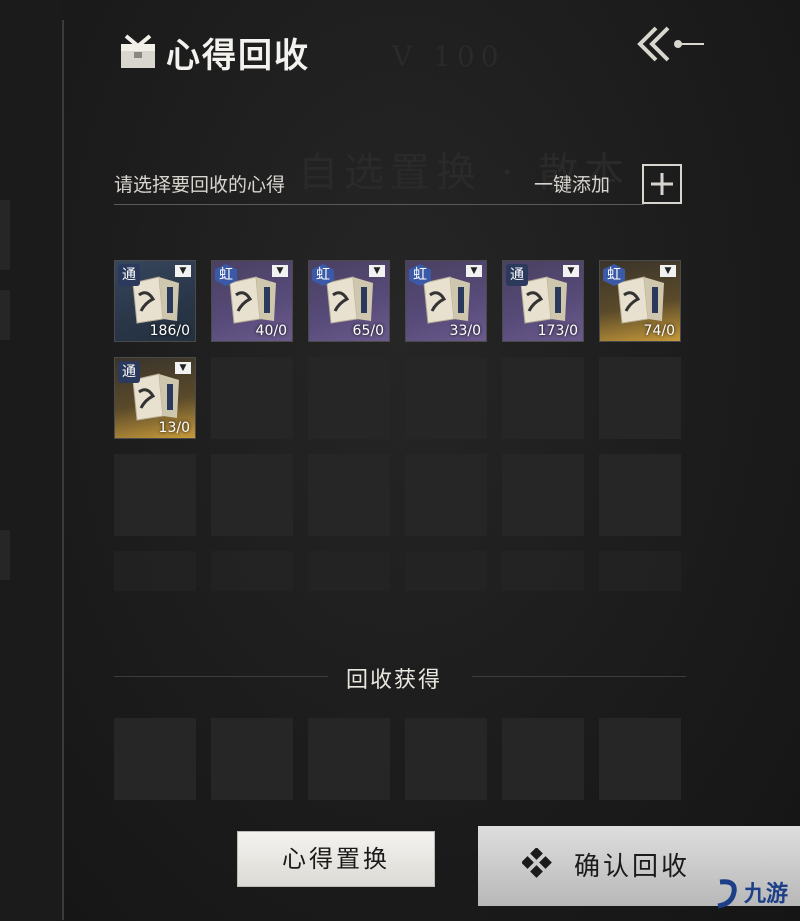 The width and height of the screenshot is (800, 921). I want to click on back-arrow-icon, so click(670, 44).